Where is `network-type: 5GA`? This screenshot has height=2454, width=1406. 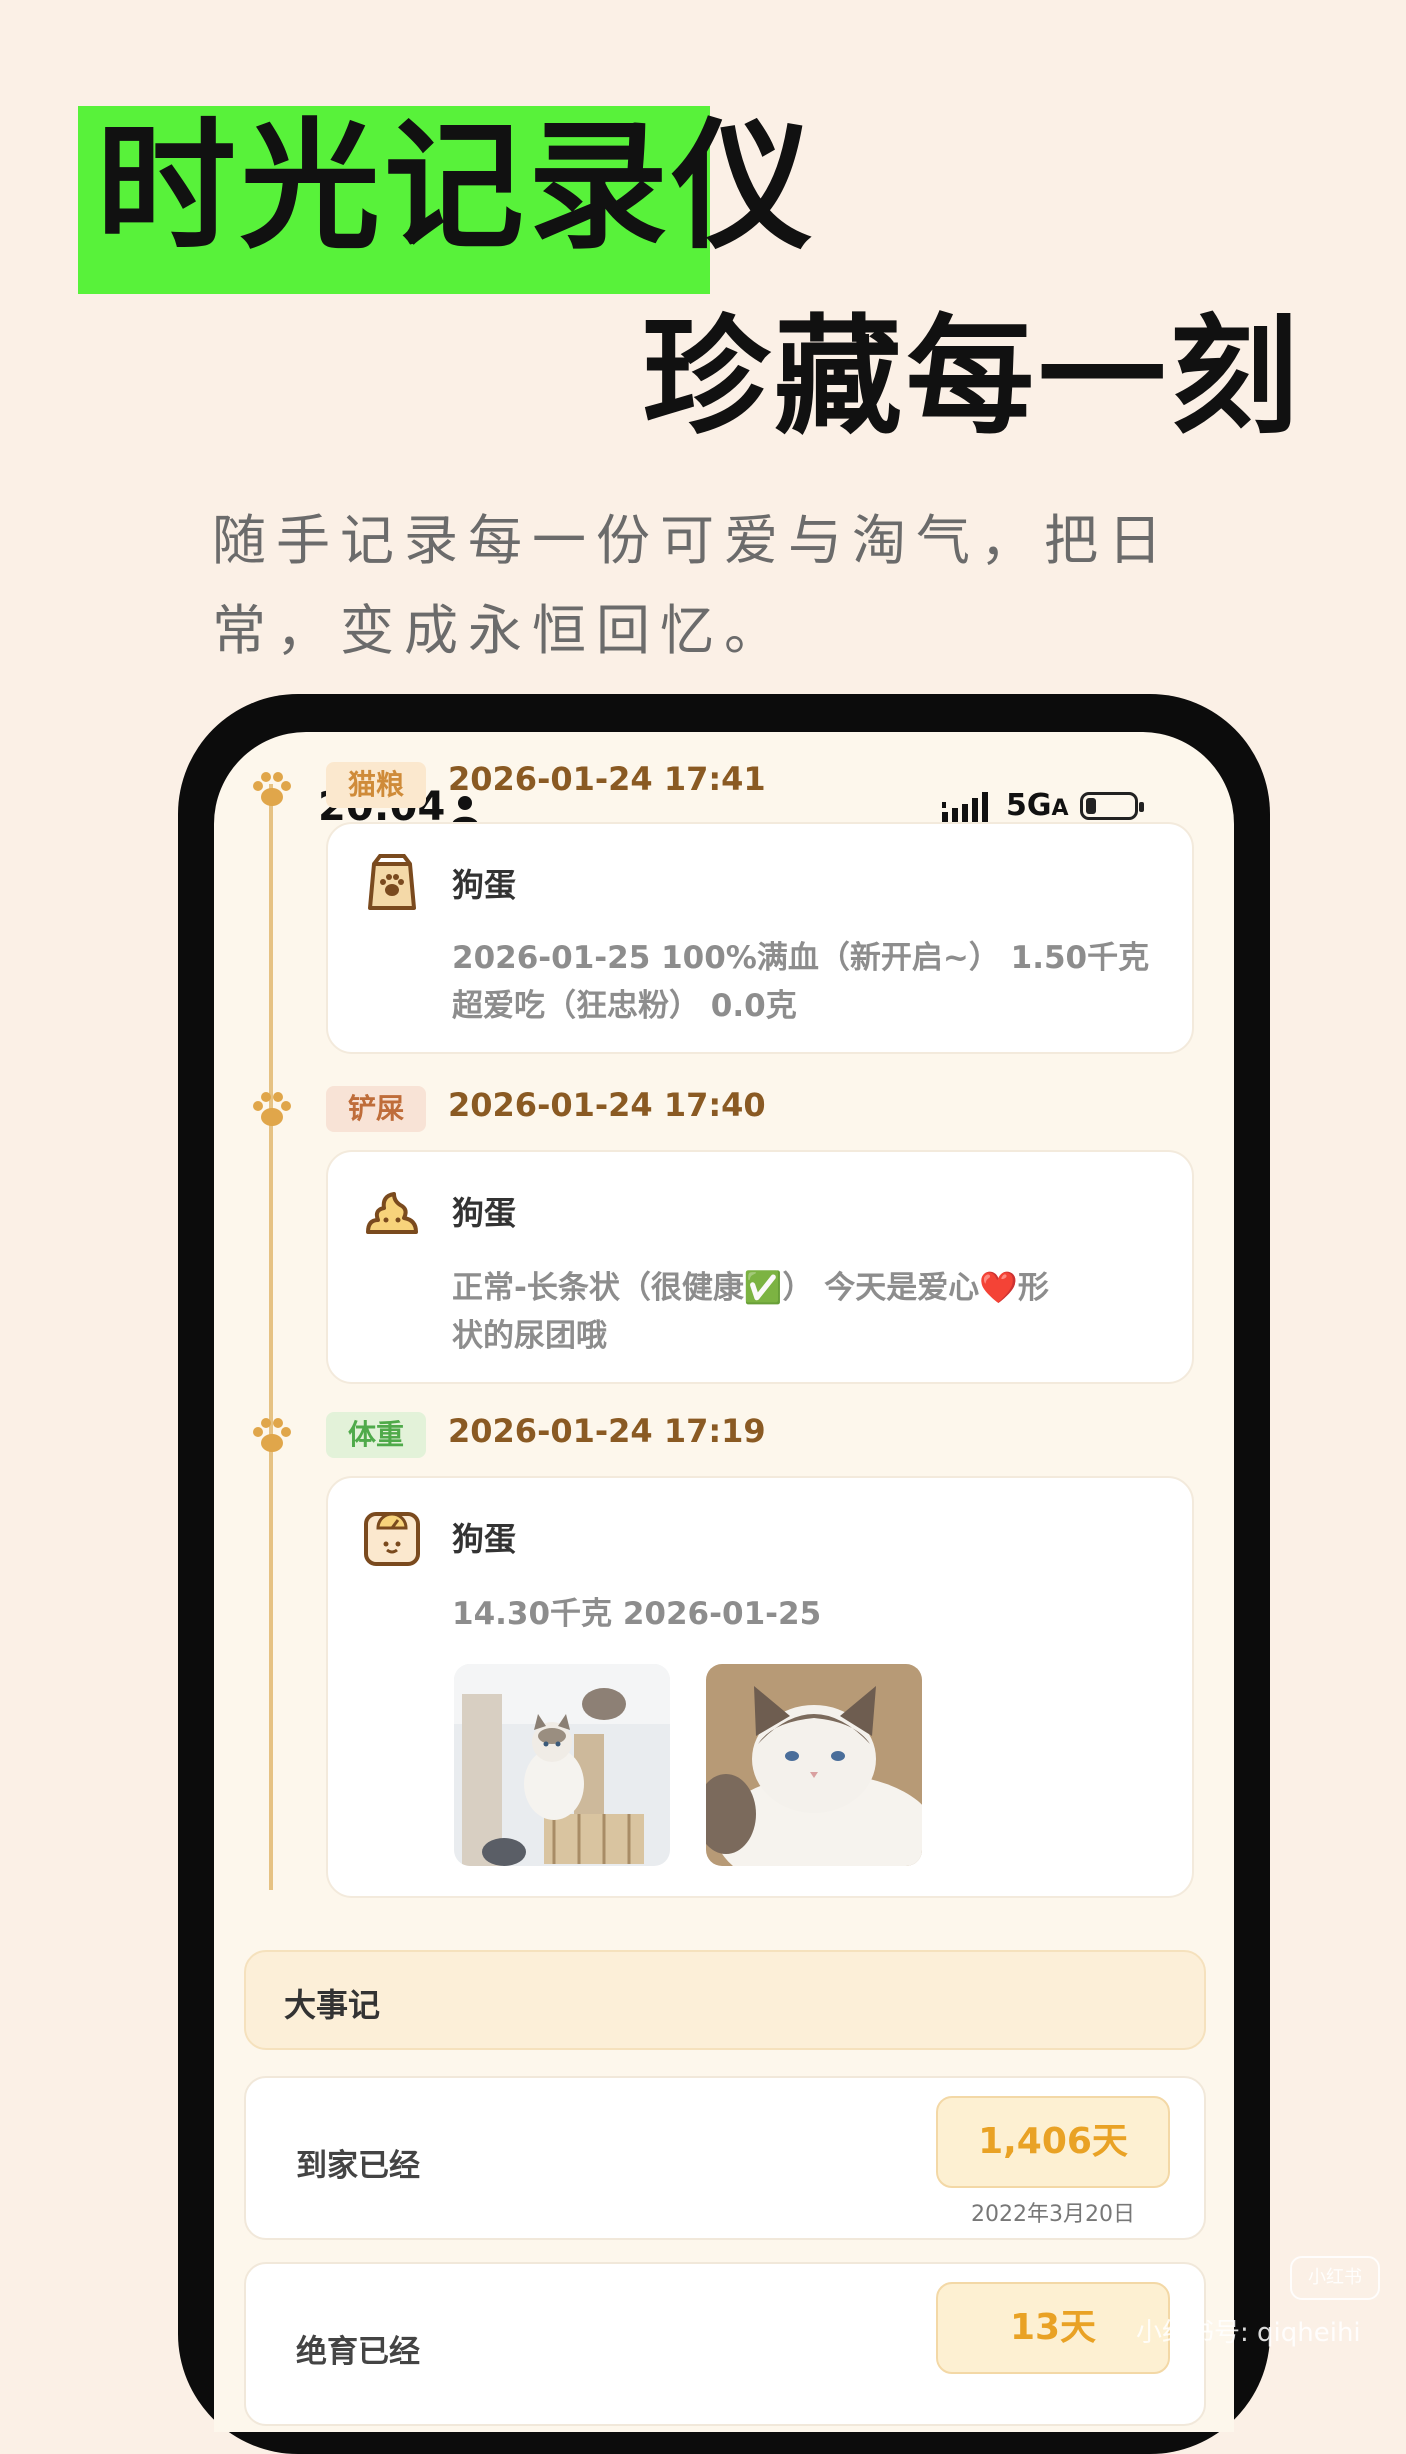
network-type: 5GA is located at coordinates (1037, 805).